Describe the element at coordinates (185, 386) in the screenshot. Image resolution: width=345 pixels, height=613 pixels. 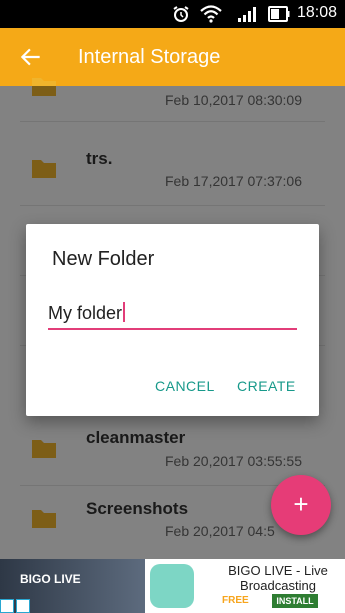
I see `cancel-button: CANCEL` at that location.